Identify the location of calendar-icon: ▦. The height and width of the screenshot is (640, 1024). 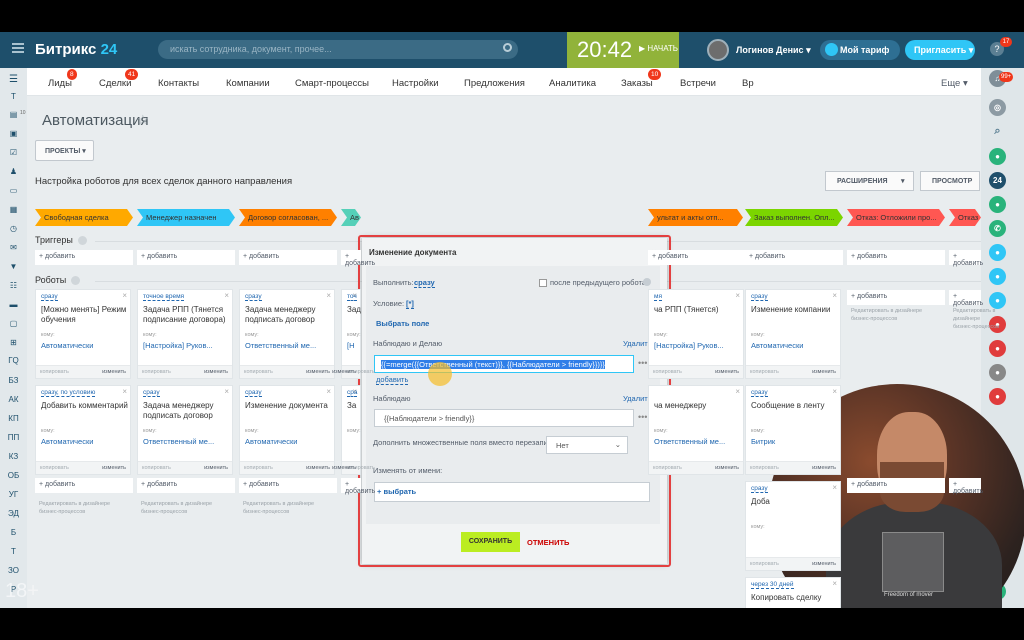
(13, 209).